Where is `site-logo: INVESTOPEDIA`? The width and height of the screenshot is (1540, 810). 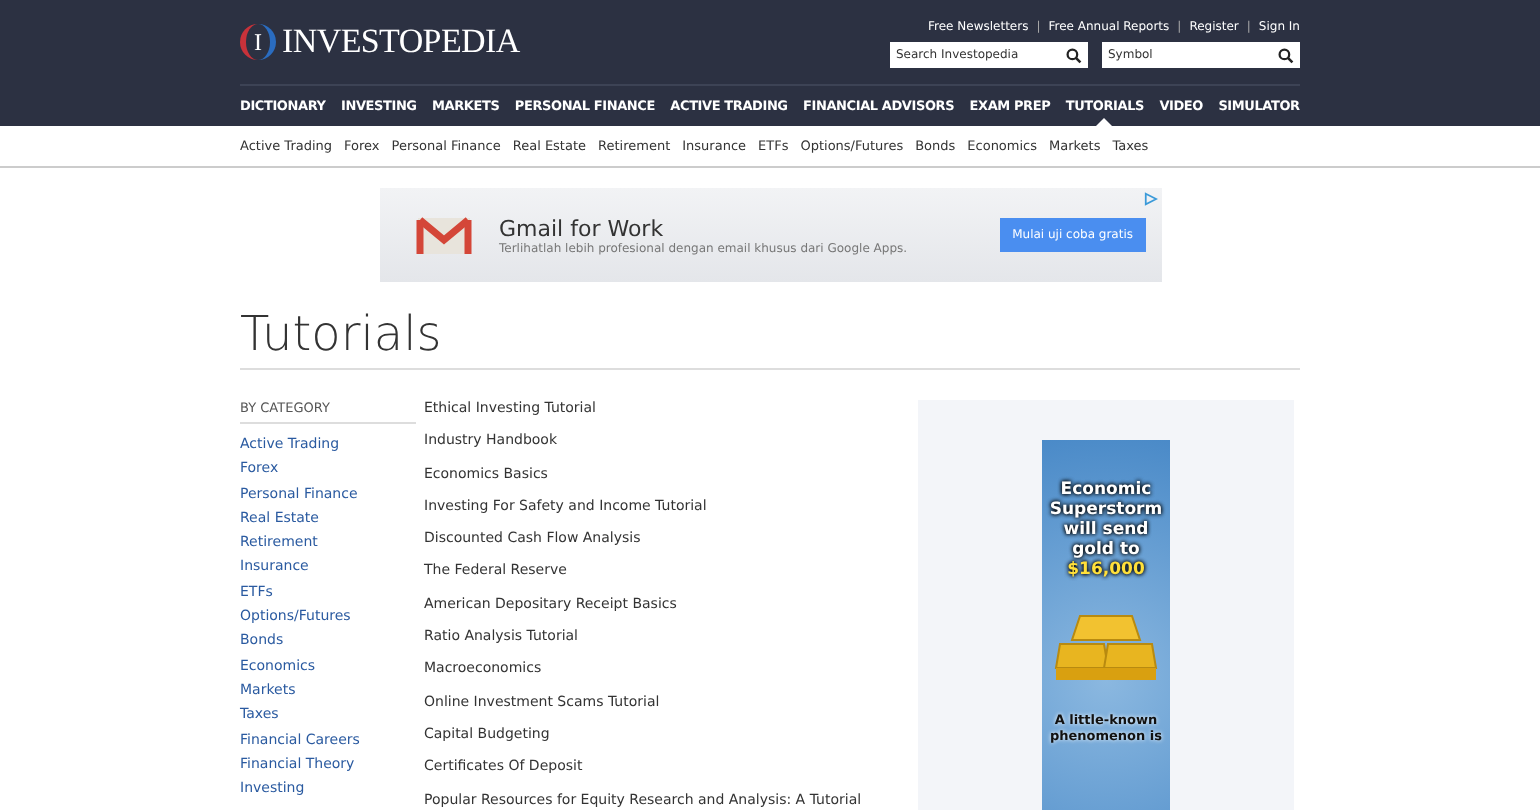
site-logo: INVESTOPEDIA is located at coordinates (401, 42).